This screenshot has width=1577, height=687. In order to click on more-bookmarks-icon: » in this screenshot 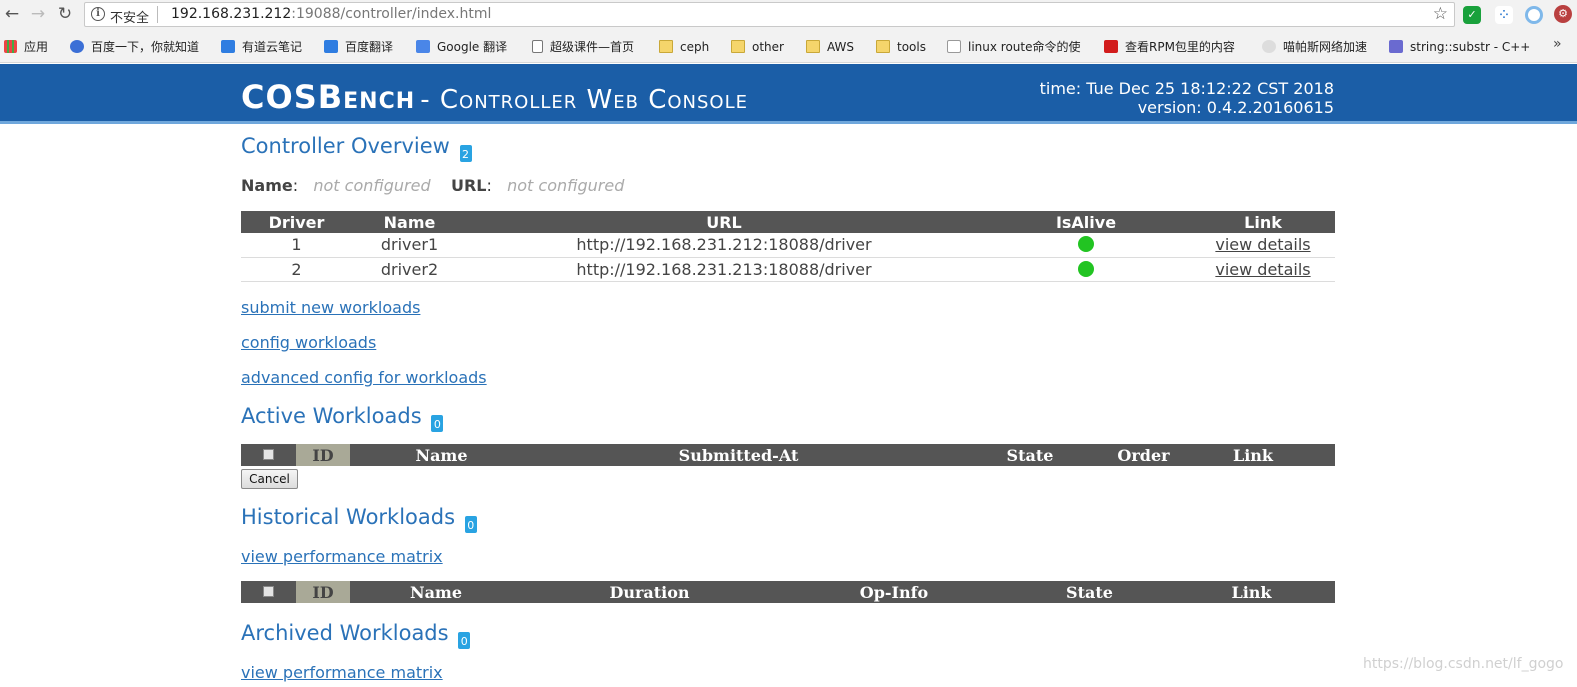, I will do `click(1557, 44)`.